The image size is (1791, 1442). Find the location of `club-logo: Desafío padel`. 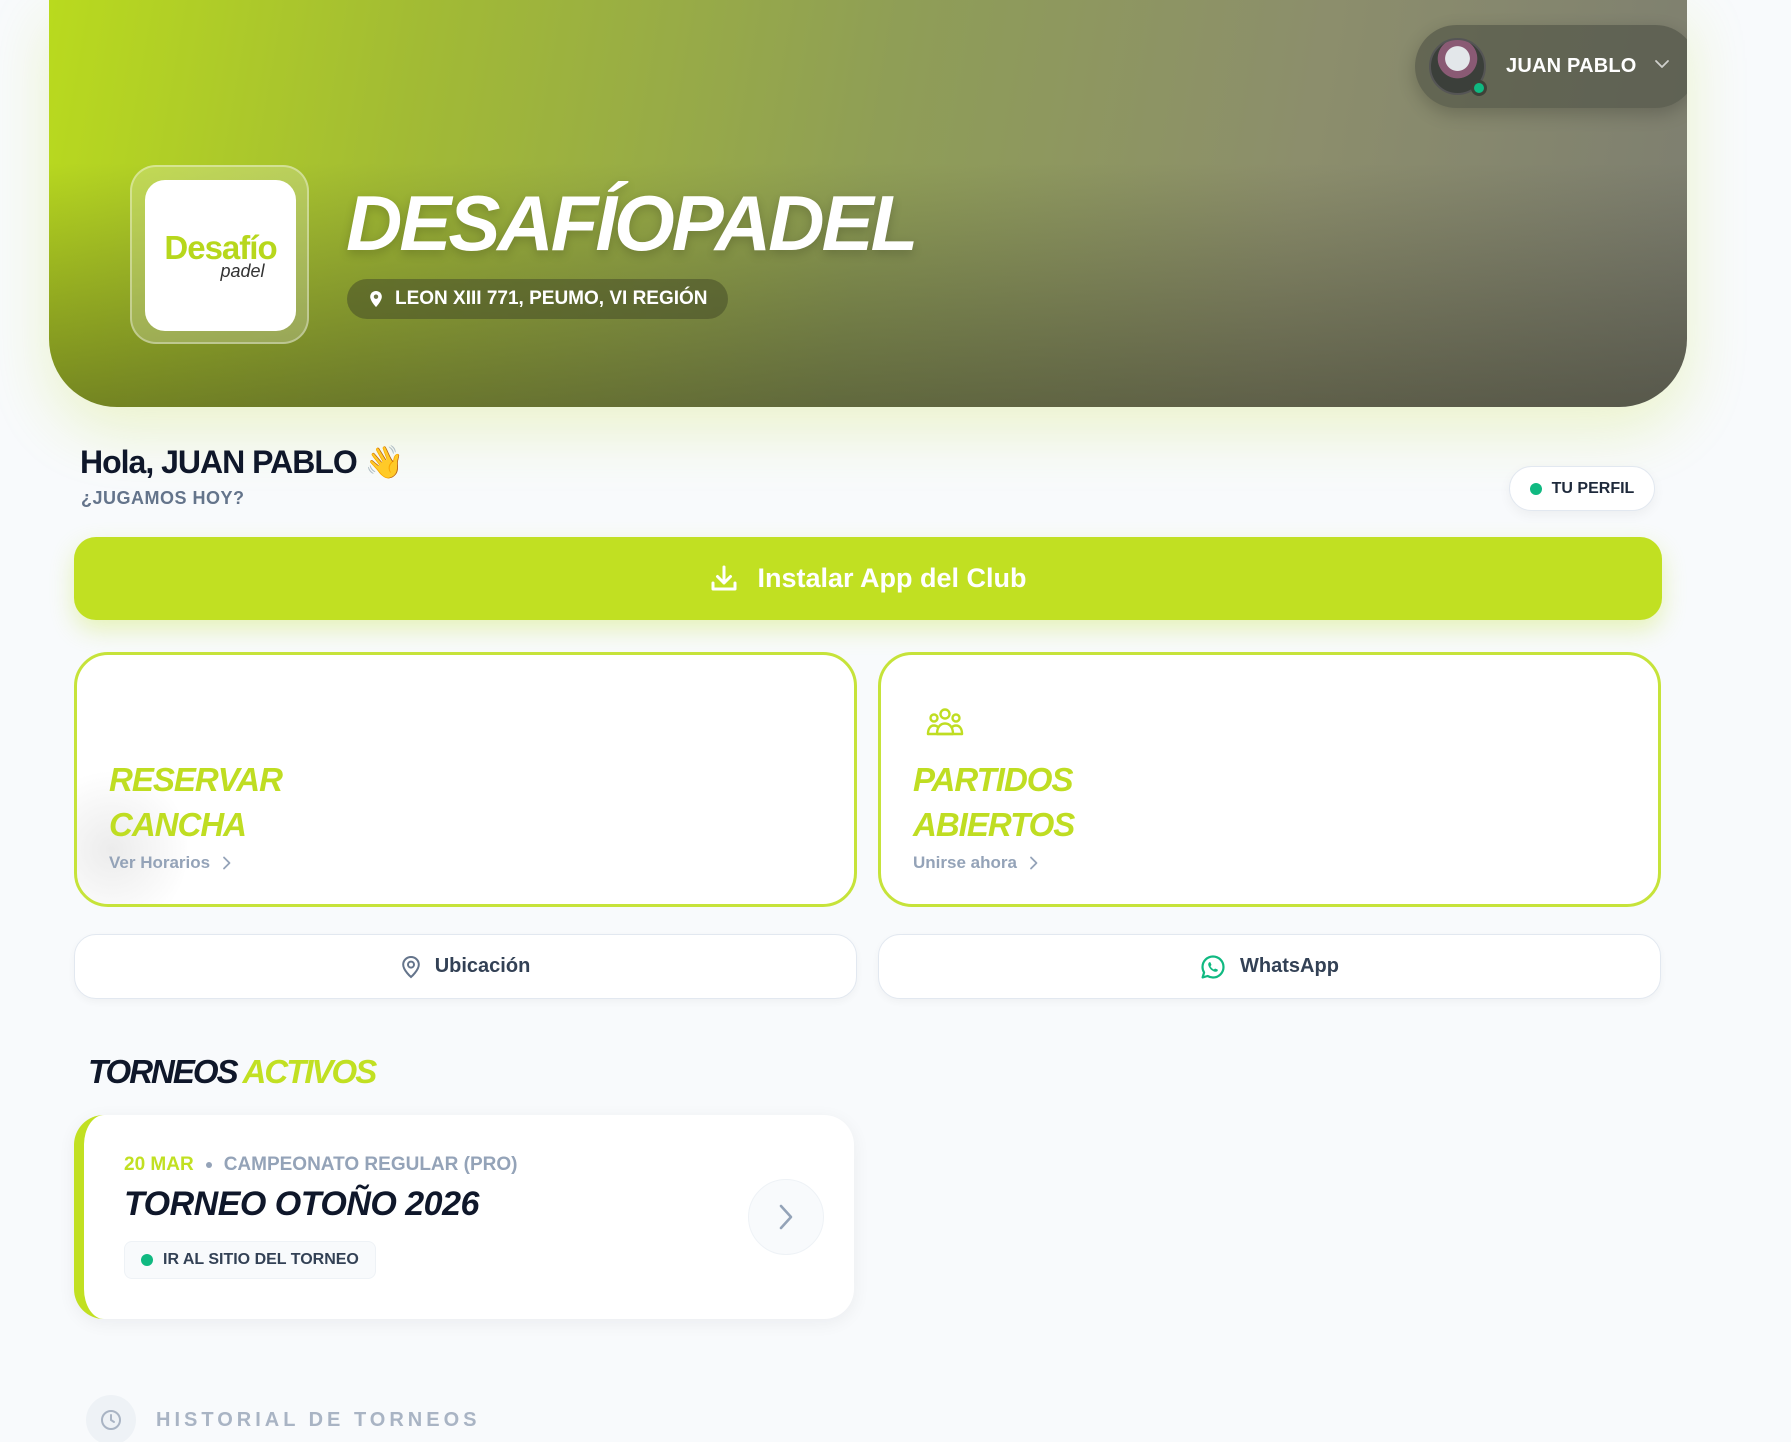

club-logo: Desafío padel is located at coordinates (220, 255).